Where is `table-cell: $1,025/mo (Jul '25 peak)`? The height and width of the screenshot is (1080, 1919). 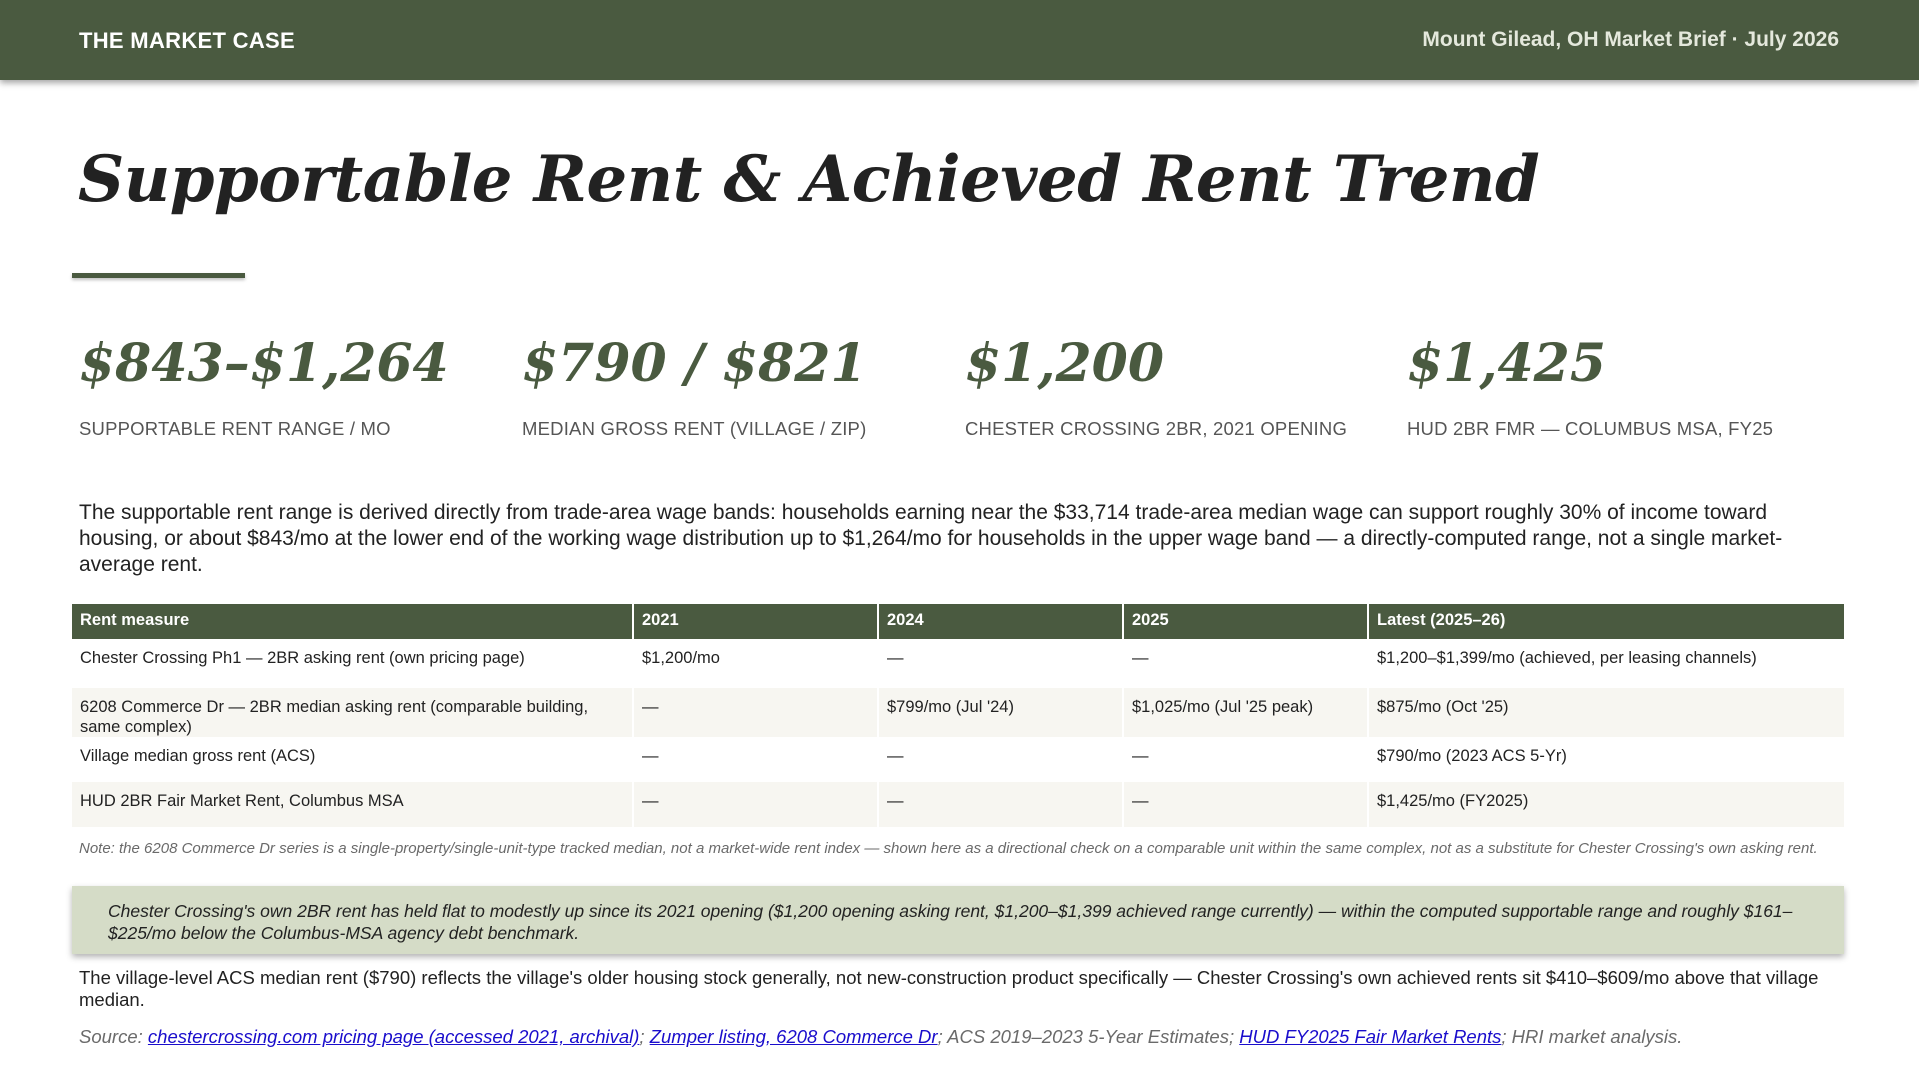 table-cell: $1,025/mo (Jul '25 peak) is located at coordinates (1246, 712).